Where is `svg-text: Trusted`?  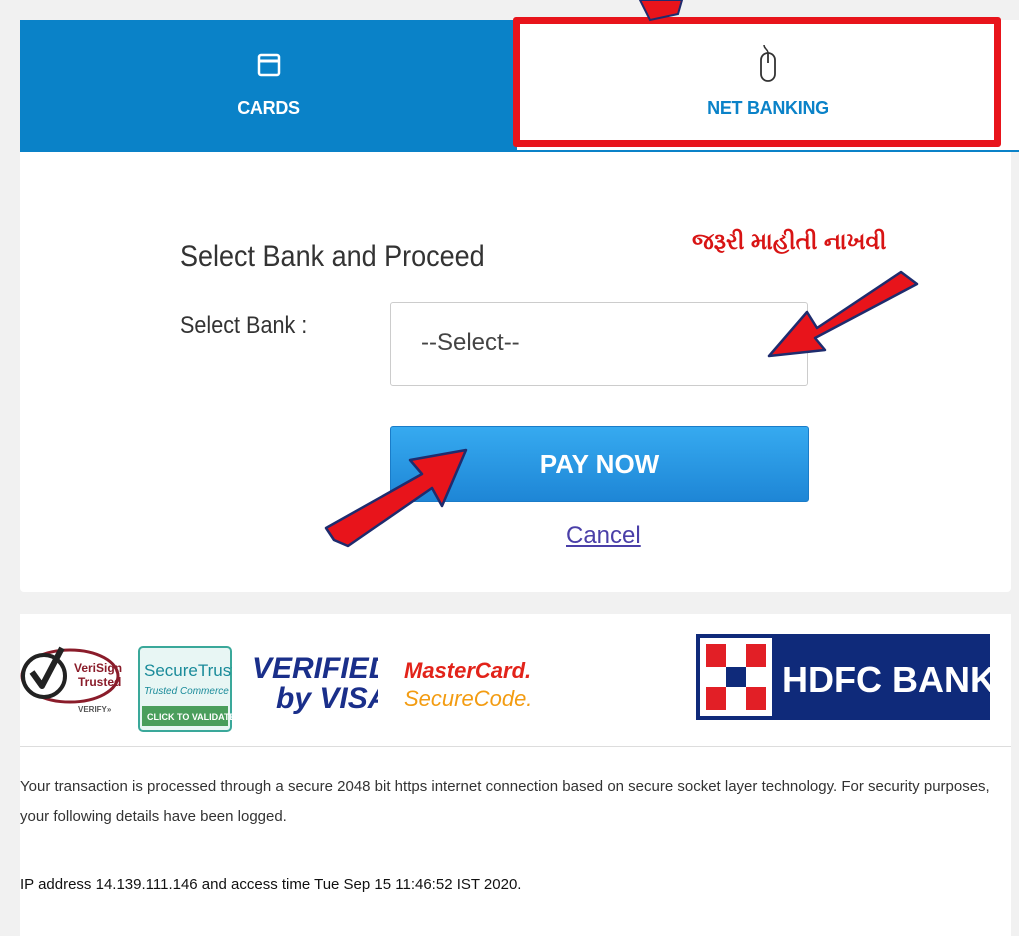 svg-text: Trusted is located at coordinates (99, 682).